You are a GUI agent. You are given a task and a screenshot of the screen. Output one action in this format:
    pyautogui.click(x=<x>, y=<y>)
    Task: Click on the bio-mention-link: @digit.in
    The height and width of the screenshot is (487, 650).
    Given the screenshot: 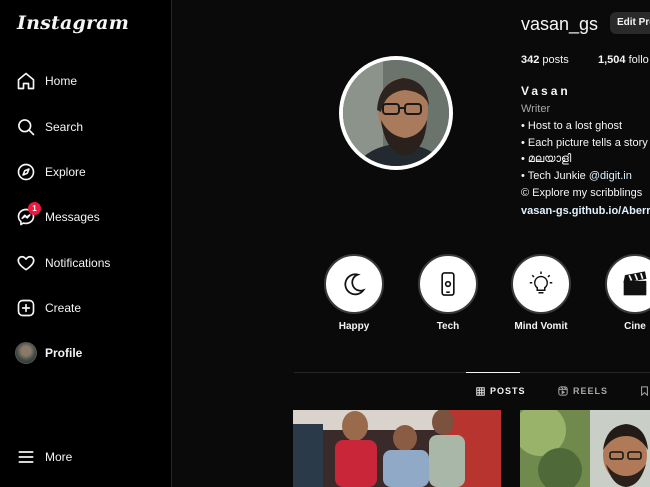 What is the action you would take?
    pyautogui.click(x=610, y=176)
    